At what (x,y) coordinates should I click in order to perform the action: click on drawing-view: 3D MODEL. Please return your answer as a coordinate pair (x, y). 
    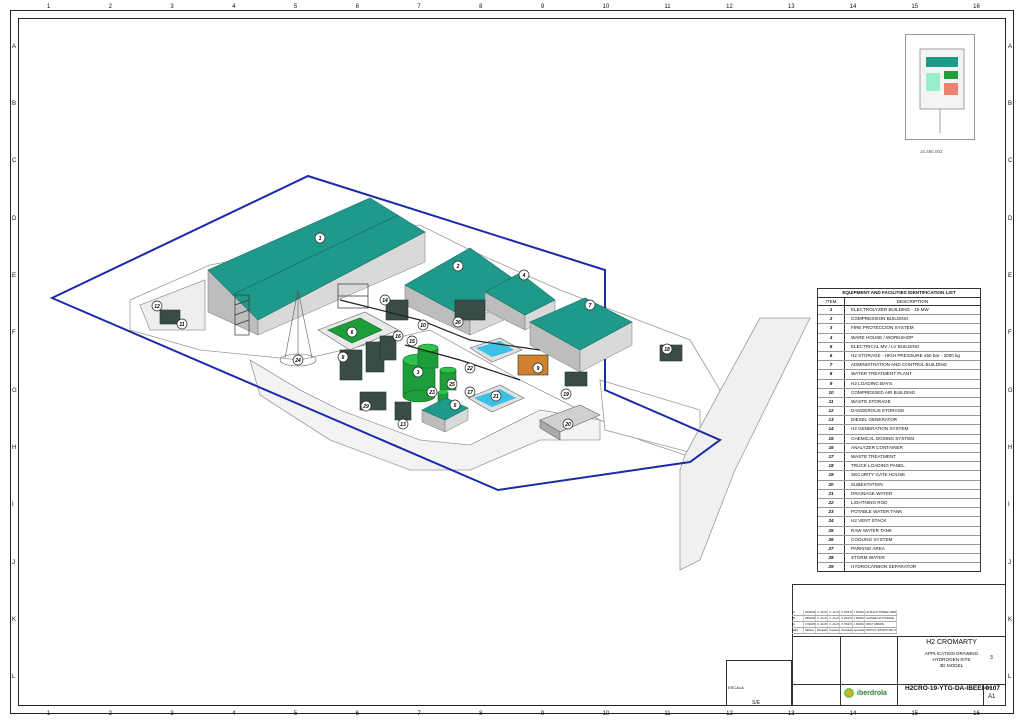
    Looking at the image, I should click on (951, 665).